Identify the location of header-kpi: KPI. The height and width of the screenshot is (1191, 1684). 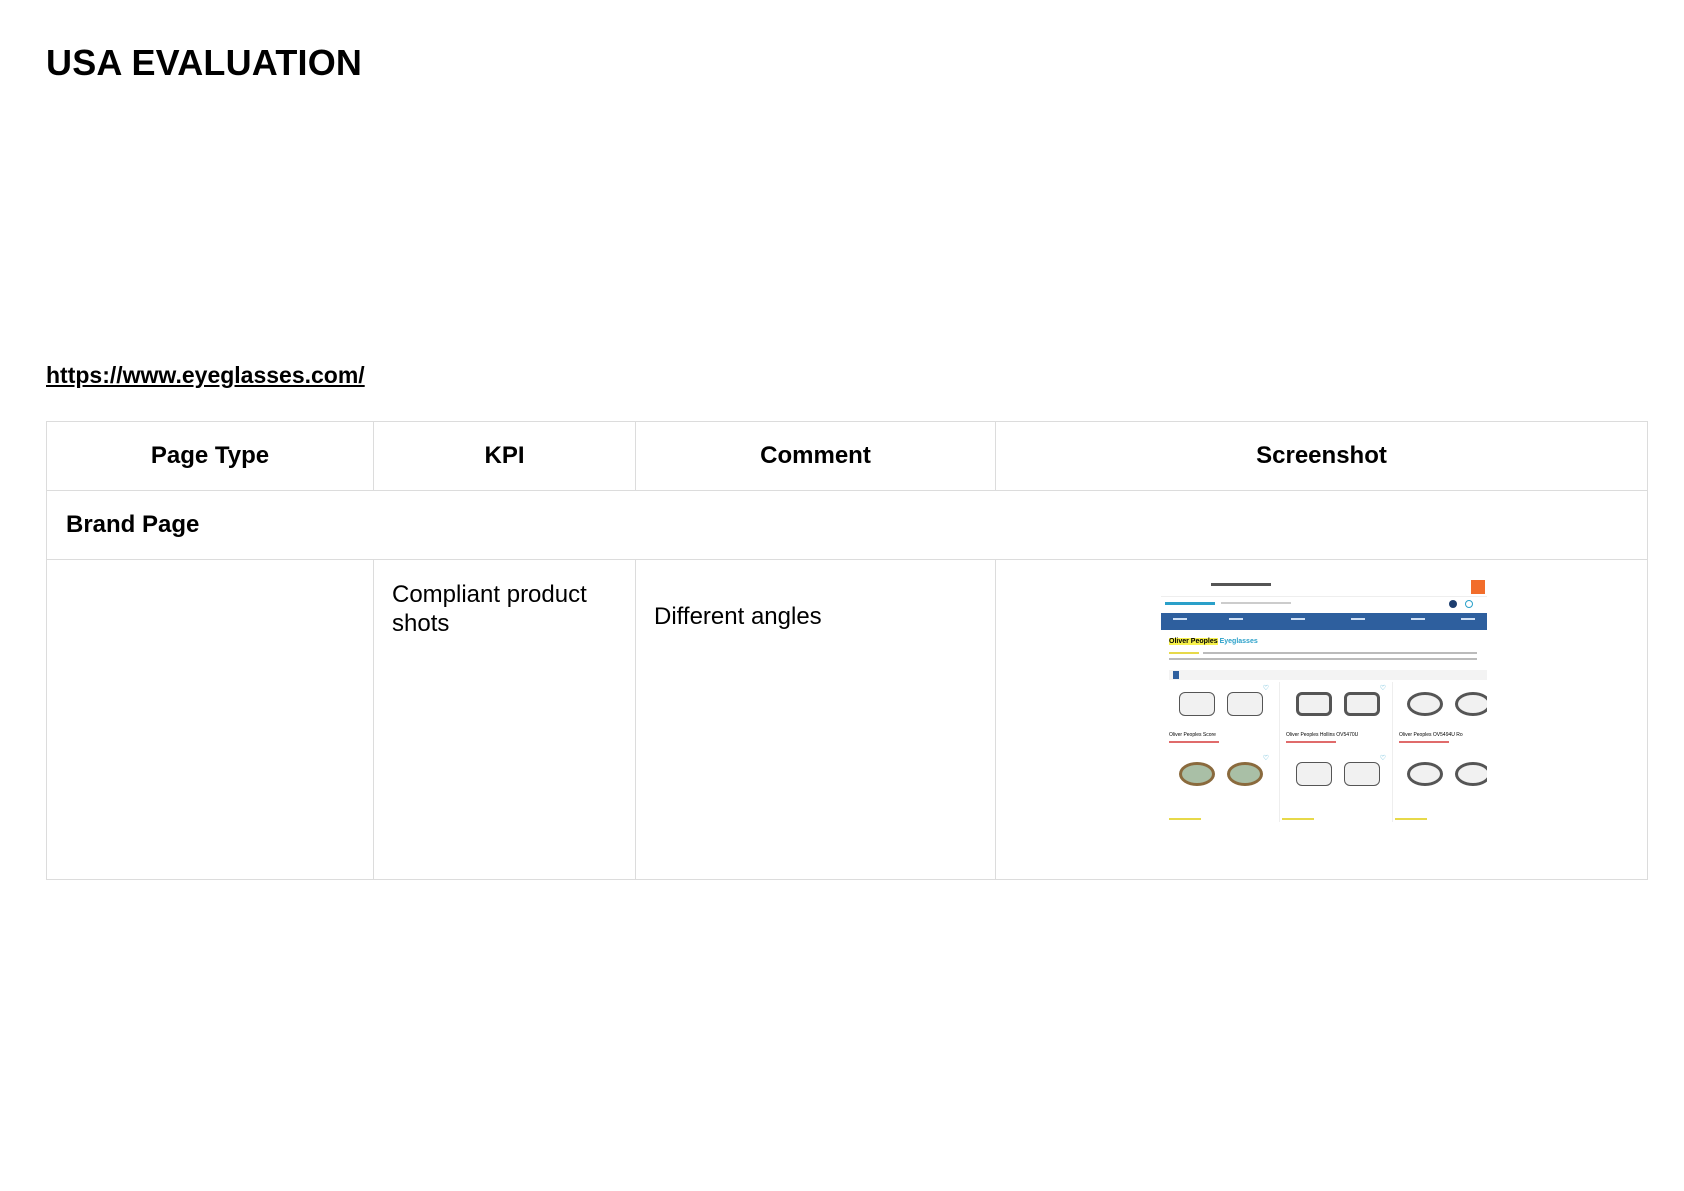
(504, 456).